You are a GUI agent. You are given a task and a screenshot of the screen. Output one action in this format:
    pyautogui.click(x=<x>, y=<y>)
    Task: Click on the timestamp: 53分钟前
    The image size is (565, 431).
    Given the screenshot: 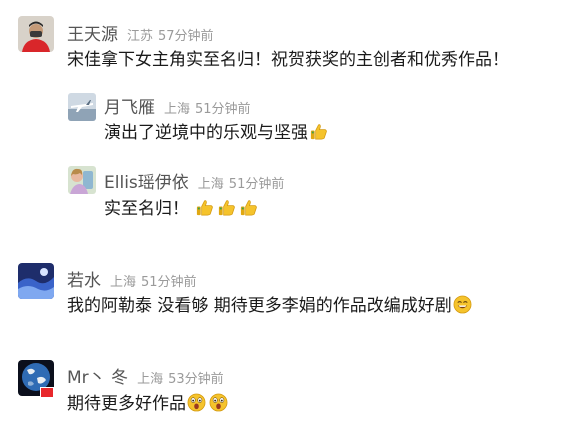 What is the action you would take?
    pyautogui.click(x=196, y=379)
    